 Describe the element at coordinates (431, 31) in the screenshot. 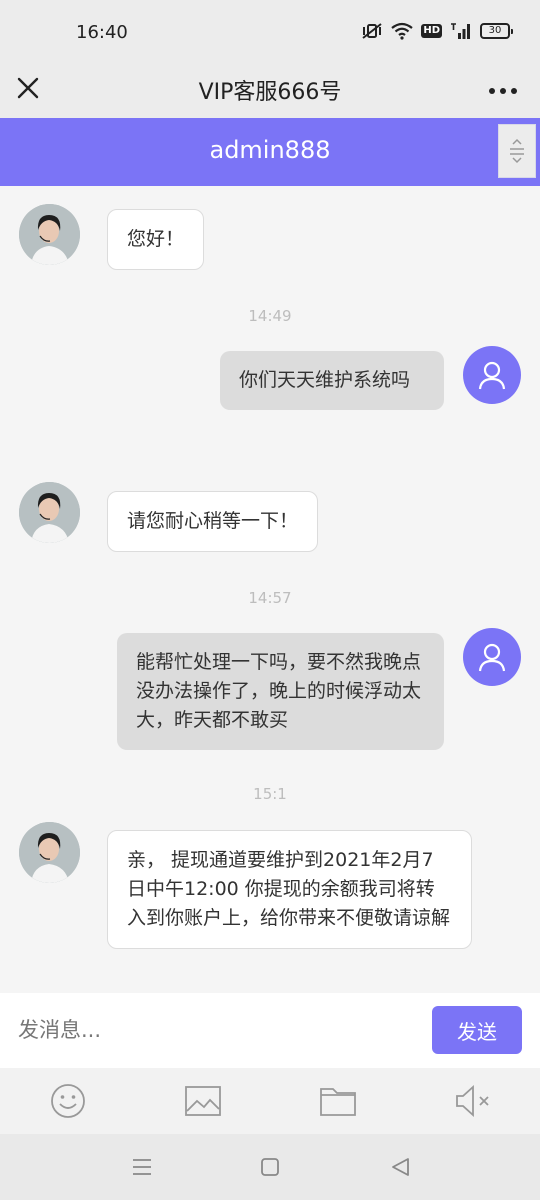

I see `hd-icon: HD` at that location.